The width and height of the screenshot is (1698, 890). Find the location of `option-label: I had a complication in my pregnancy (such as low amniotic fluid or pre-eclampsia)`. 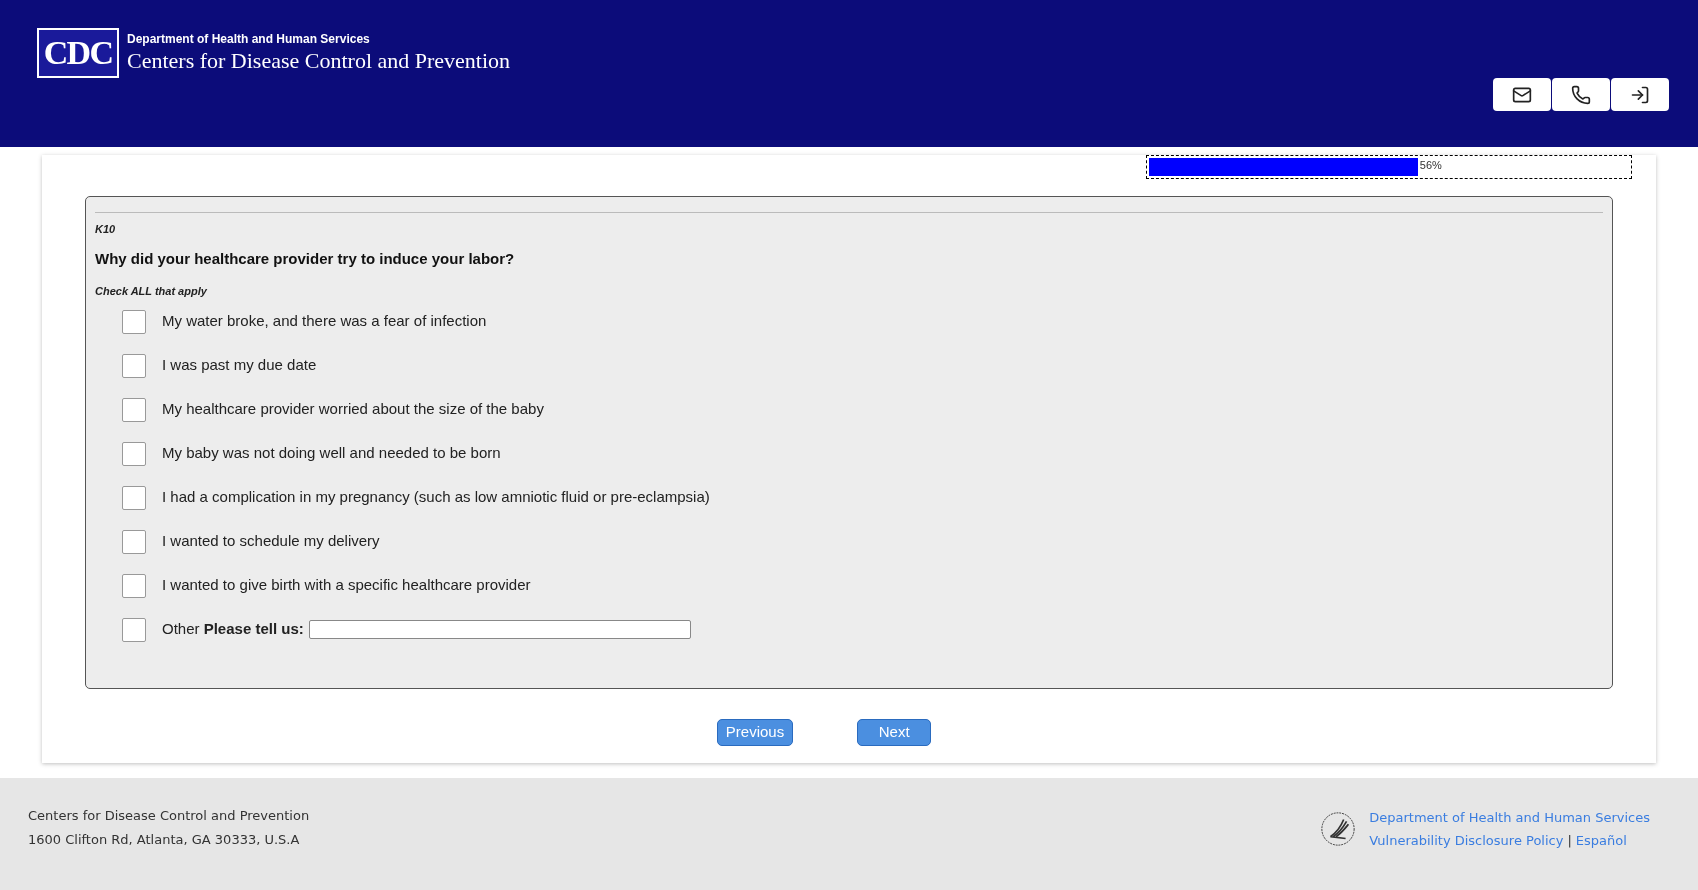

option-label: I had a complication in my pregnancy (such as low amniotic fluid or pre-eclampsia) is located at coordinates (436, 497).